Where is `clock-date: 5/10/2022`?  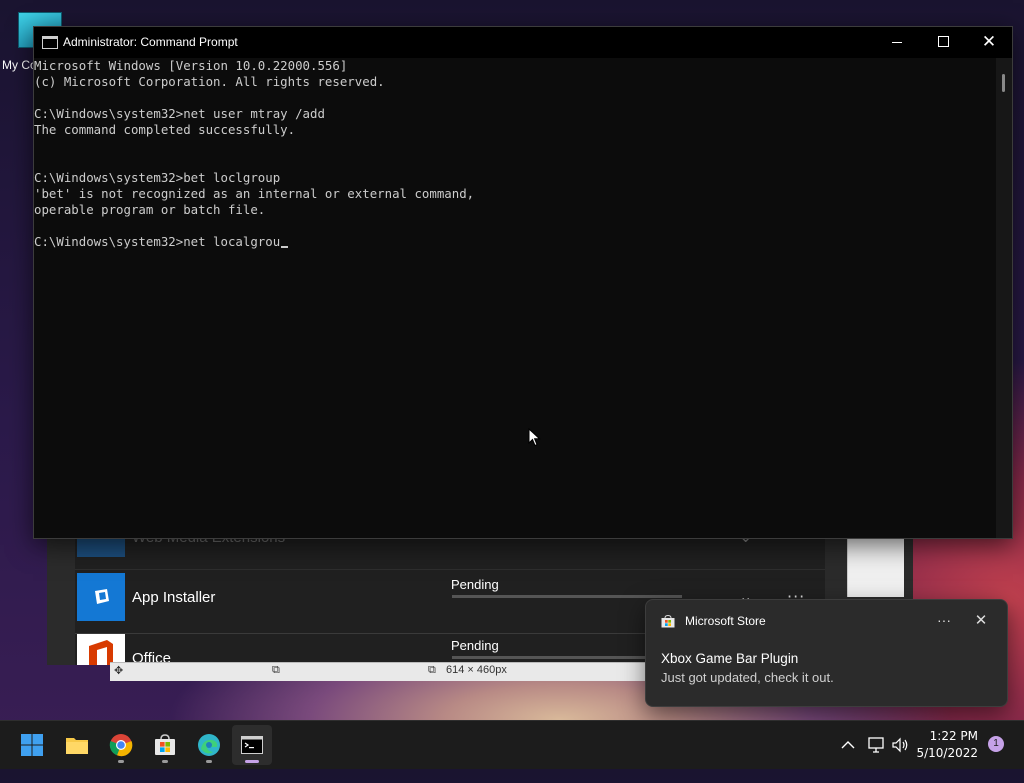
clock-date: 5/10/2022 is located at coordinates (947, 753).